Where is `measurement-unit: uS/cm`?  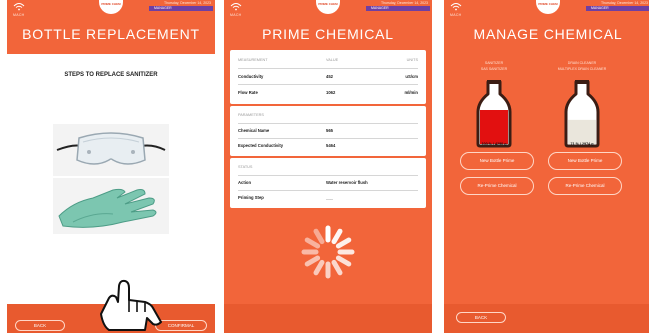
measurement-unit: uS/cm is located at coordinates (411, 76).